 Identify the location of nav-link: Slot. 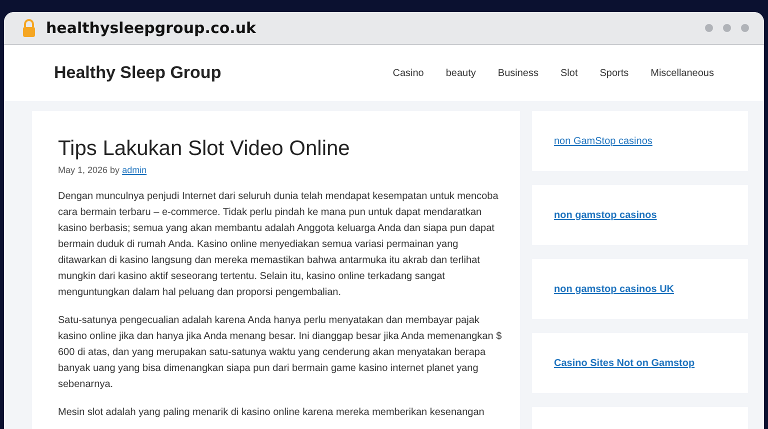
(569, 73).